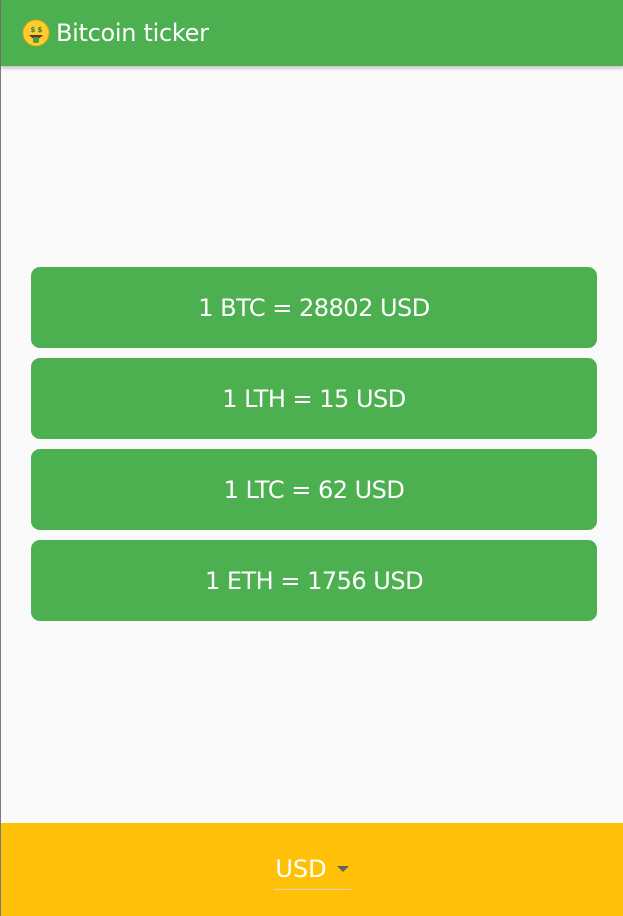  I want to click on currency-dropdown-value: USD, so click(301, 869).